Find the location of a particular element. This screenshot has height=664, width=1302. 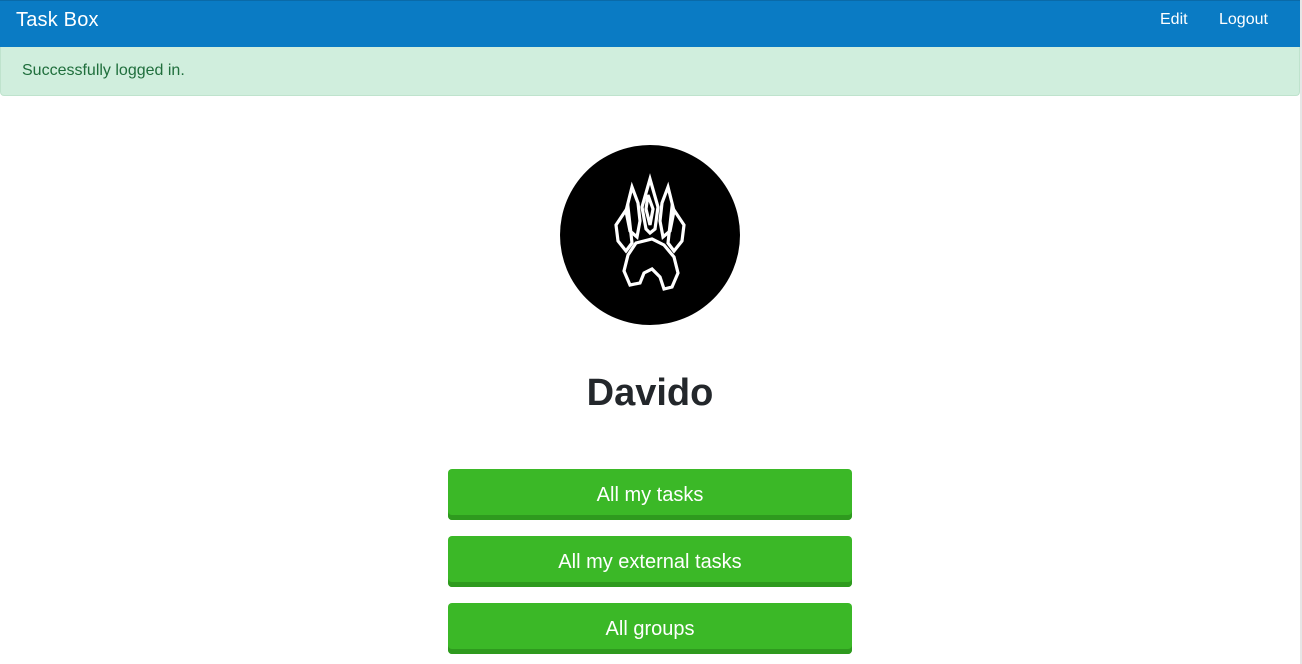

nav-edit-link: Edit is located at coordinates (1174, 20).